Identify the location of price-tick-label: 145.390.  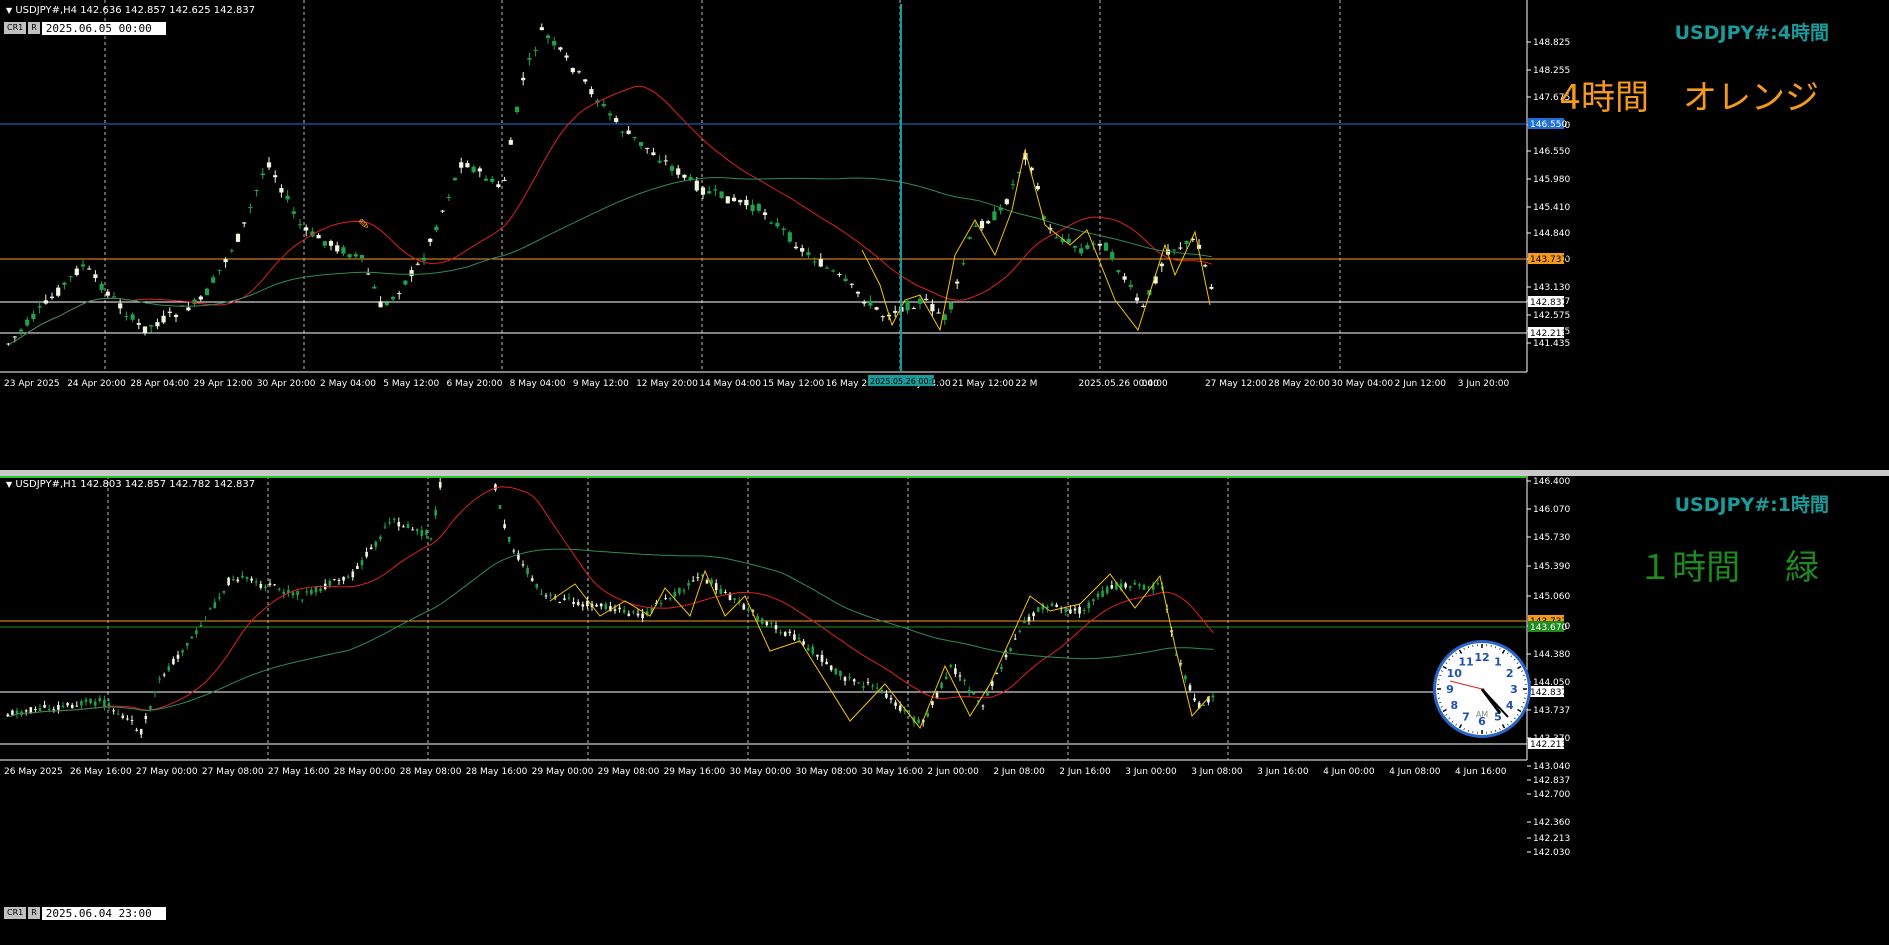
(1551, 567).